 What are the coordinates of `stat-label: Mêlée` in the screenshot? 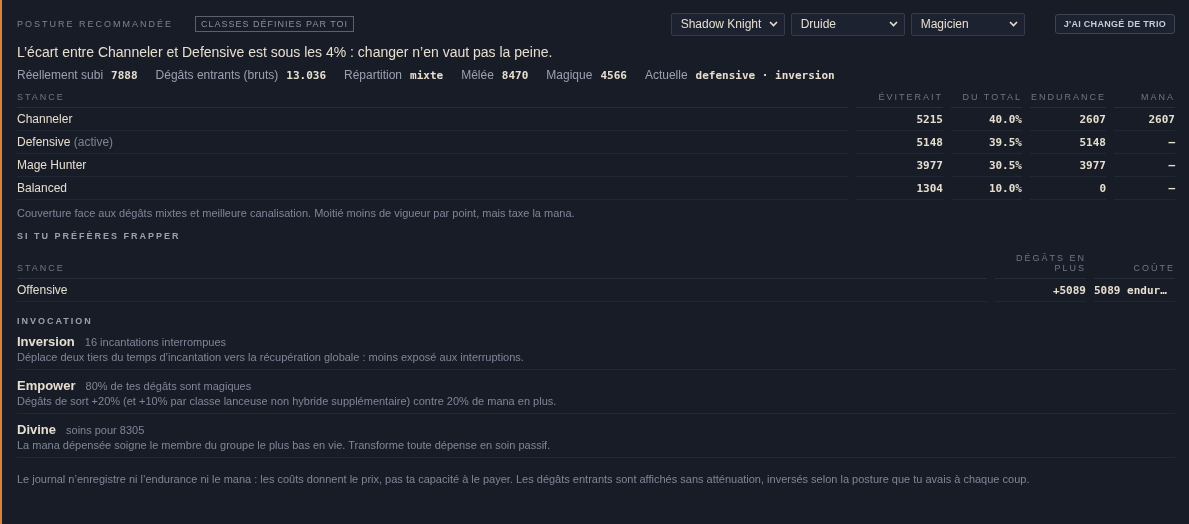 It's located at (477, 75).